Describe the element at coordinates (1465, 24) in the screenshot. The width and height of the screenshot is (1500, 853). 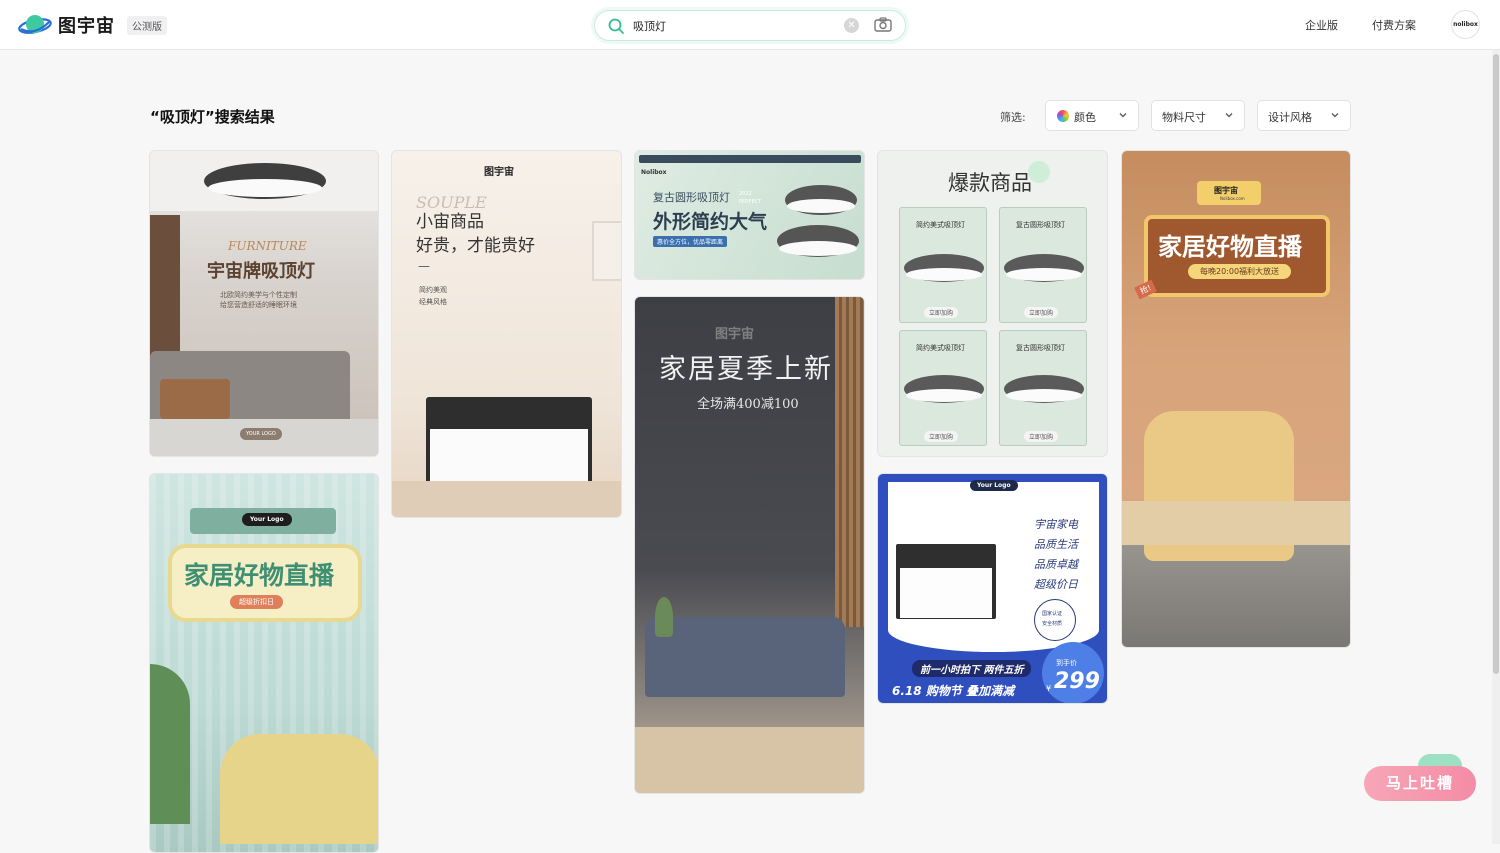
I see `avatar: nolibox` at that location.